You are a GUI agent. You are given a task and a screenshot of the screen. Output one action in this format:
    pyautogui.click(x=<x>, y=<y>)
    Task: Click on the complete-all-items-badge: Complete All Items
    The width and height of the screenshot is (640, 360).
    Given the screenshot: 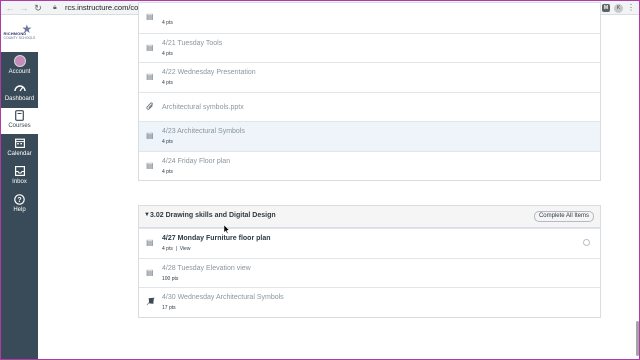 What is the action you would take?
    pyautogui.click(x=563, y=216)
    